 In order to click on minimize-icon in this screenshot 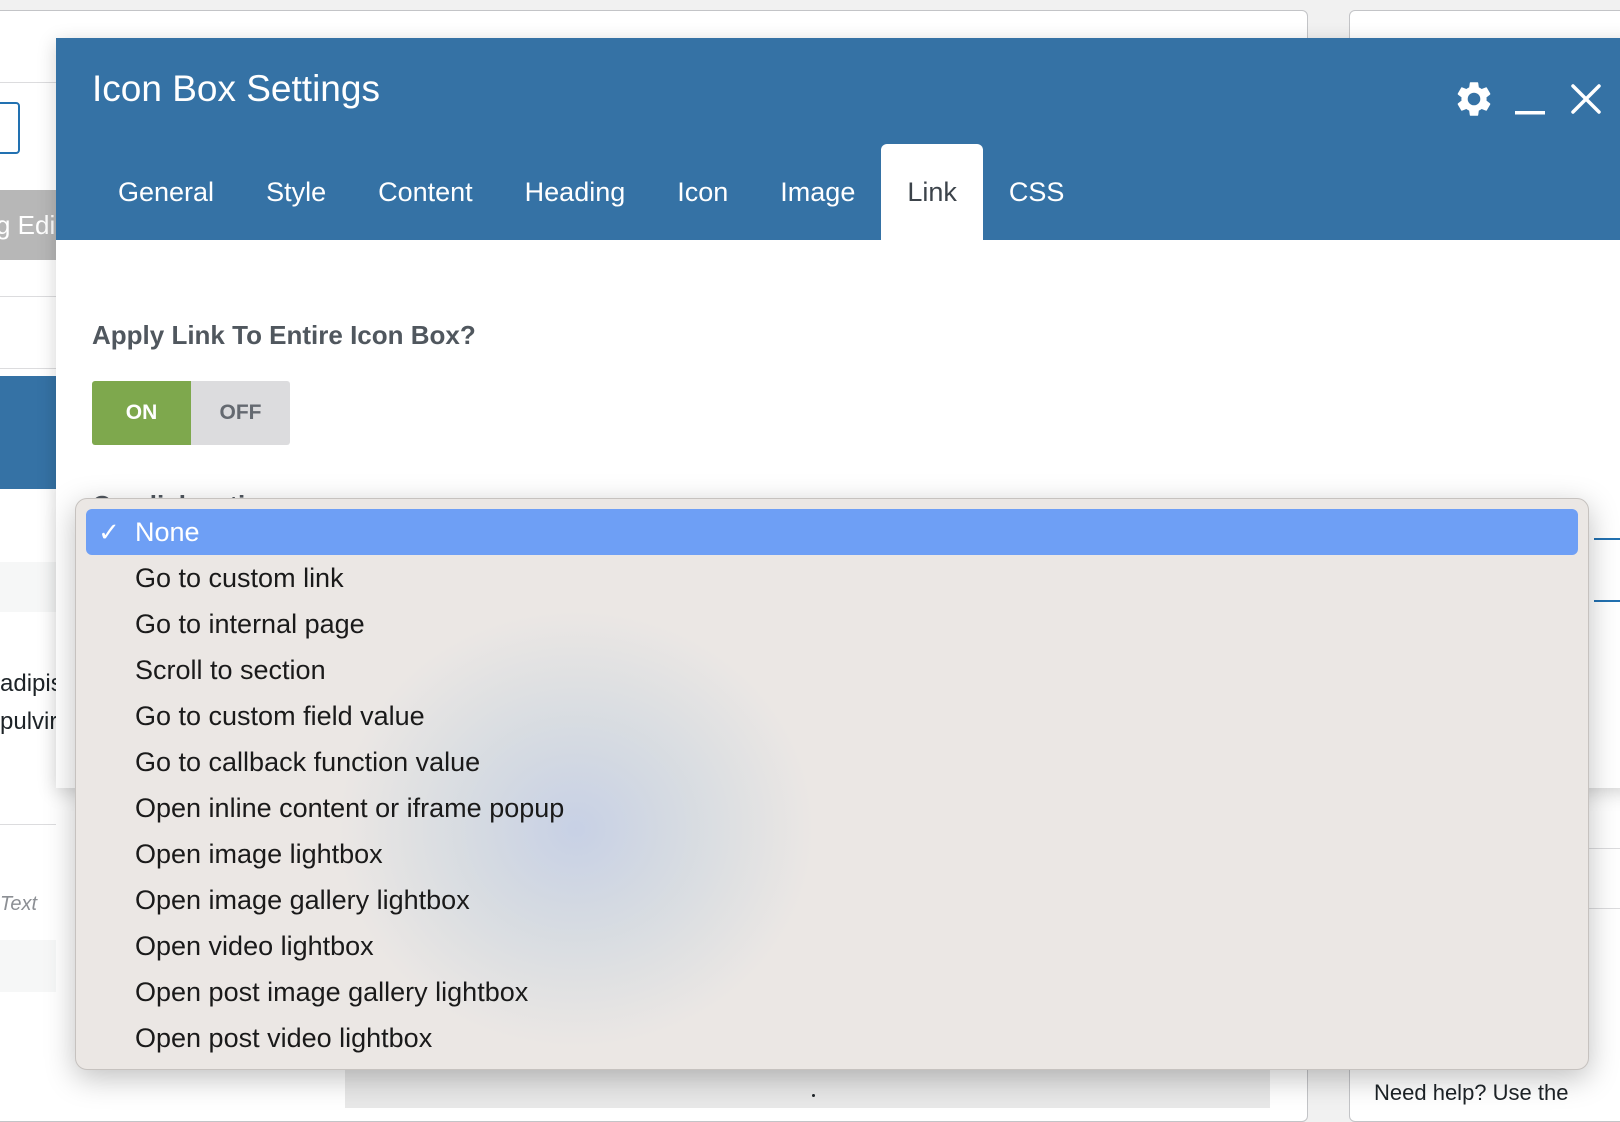, I will do `click(1530, 113)`.